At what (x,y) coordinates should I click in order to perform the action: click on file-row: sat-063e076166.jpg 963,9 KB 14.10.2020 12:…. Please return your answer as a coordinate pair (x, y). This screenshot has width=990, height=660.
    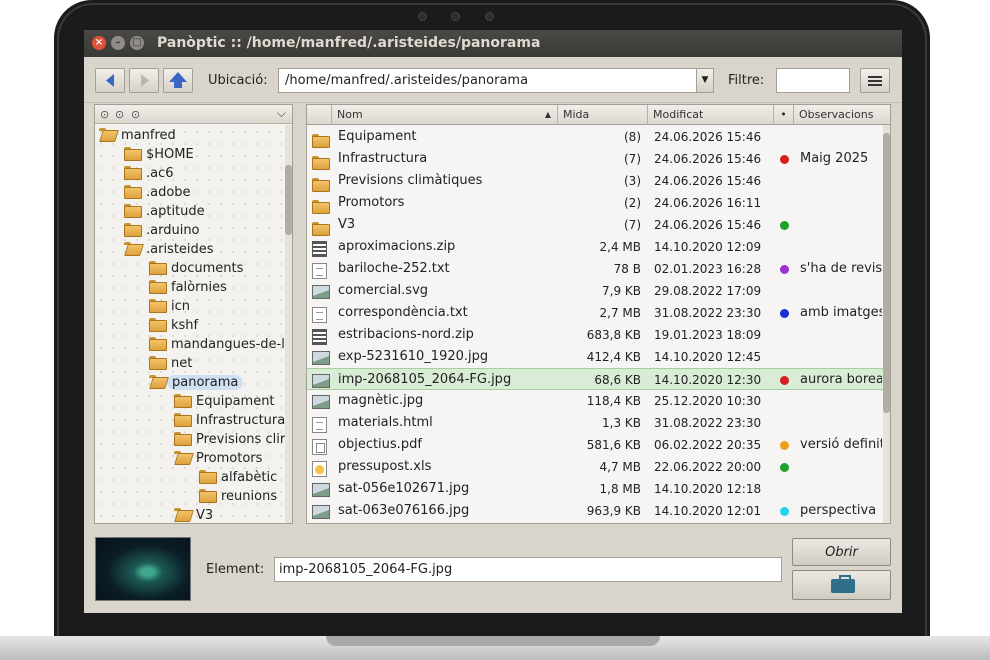
    Looking at the image, I should click on (596, 511).